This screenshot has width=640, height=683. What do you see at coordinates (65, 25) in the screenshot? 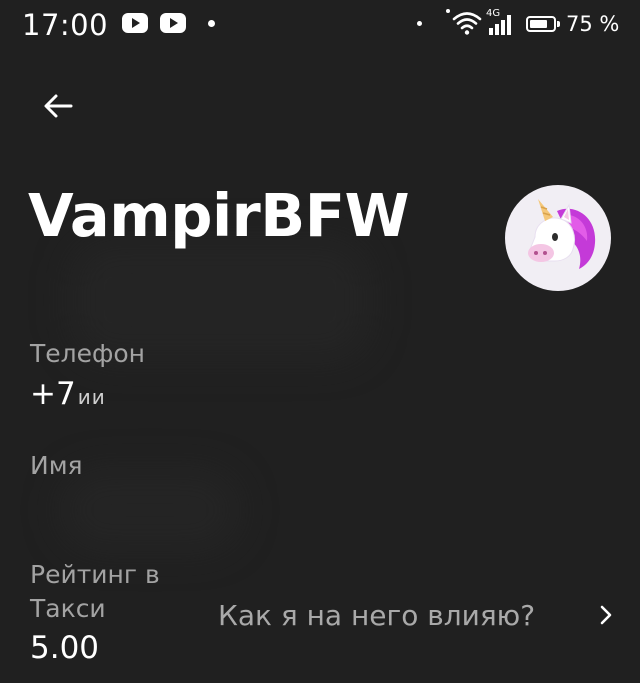
I see `status-time: 17:00` at bounding box center [65, 25].